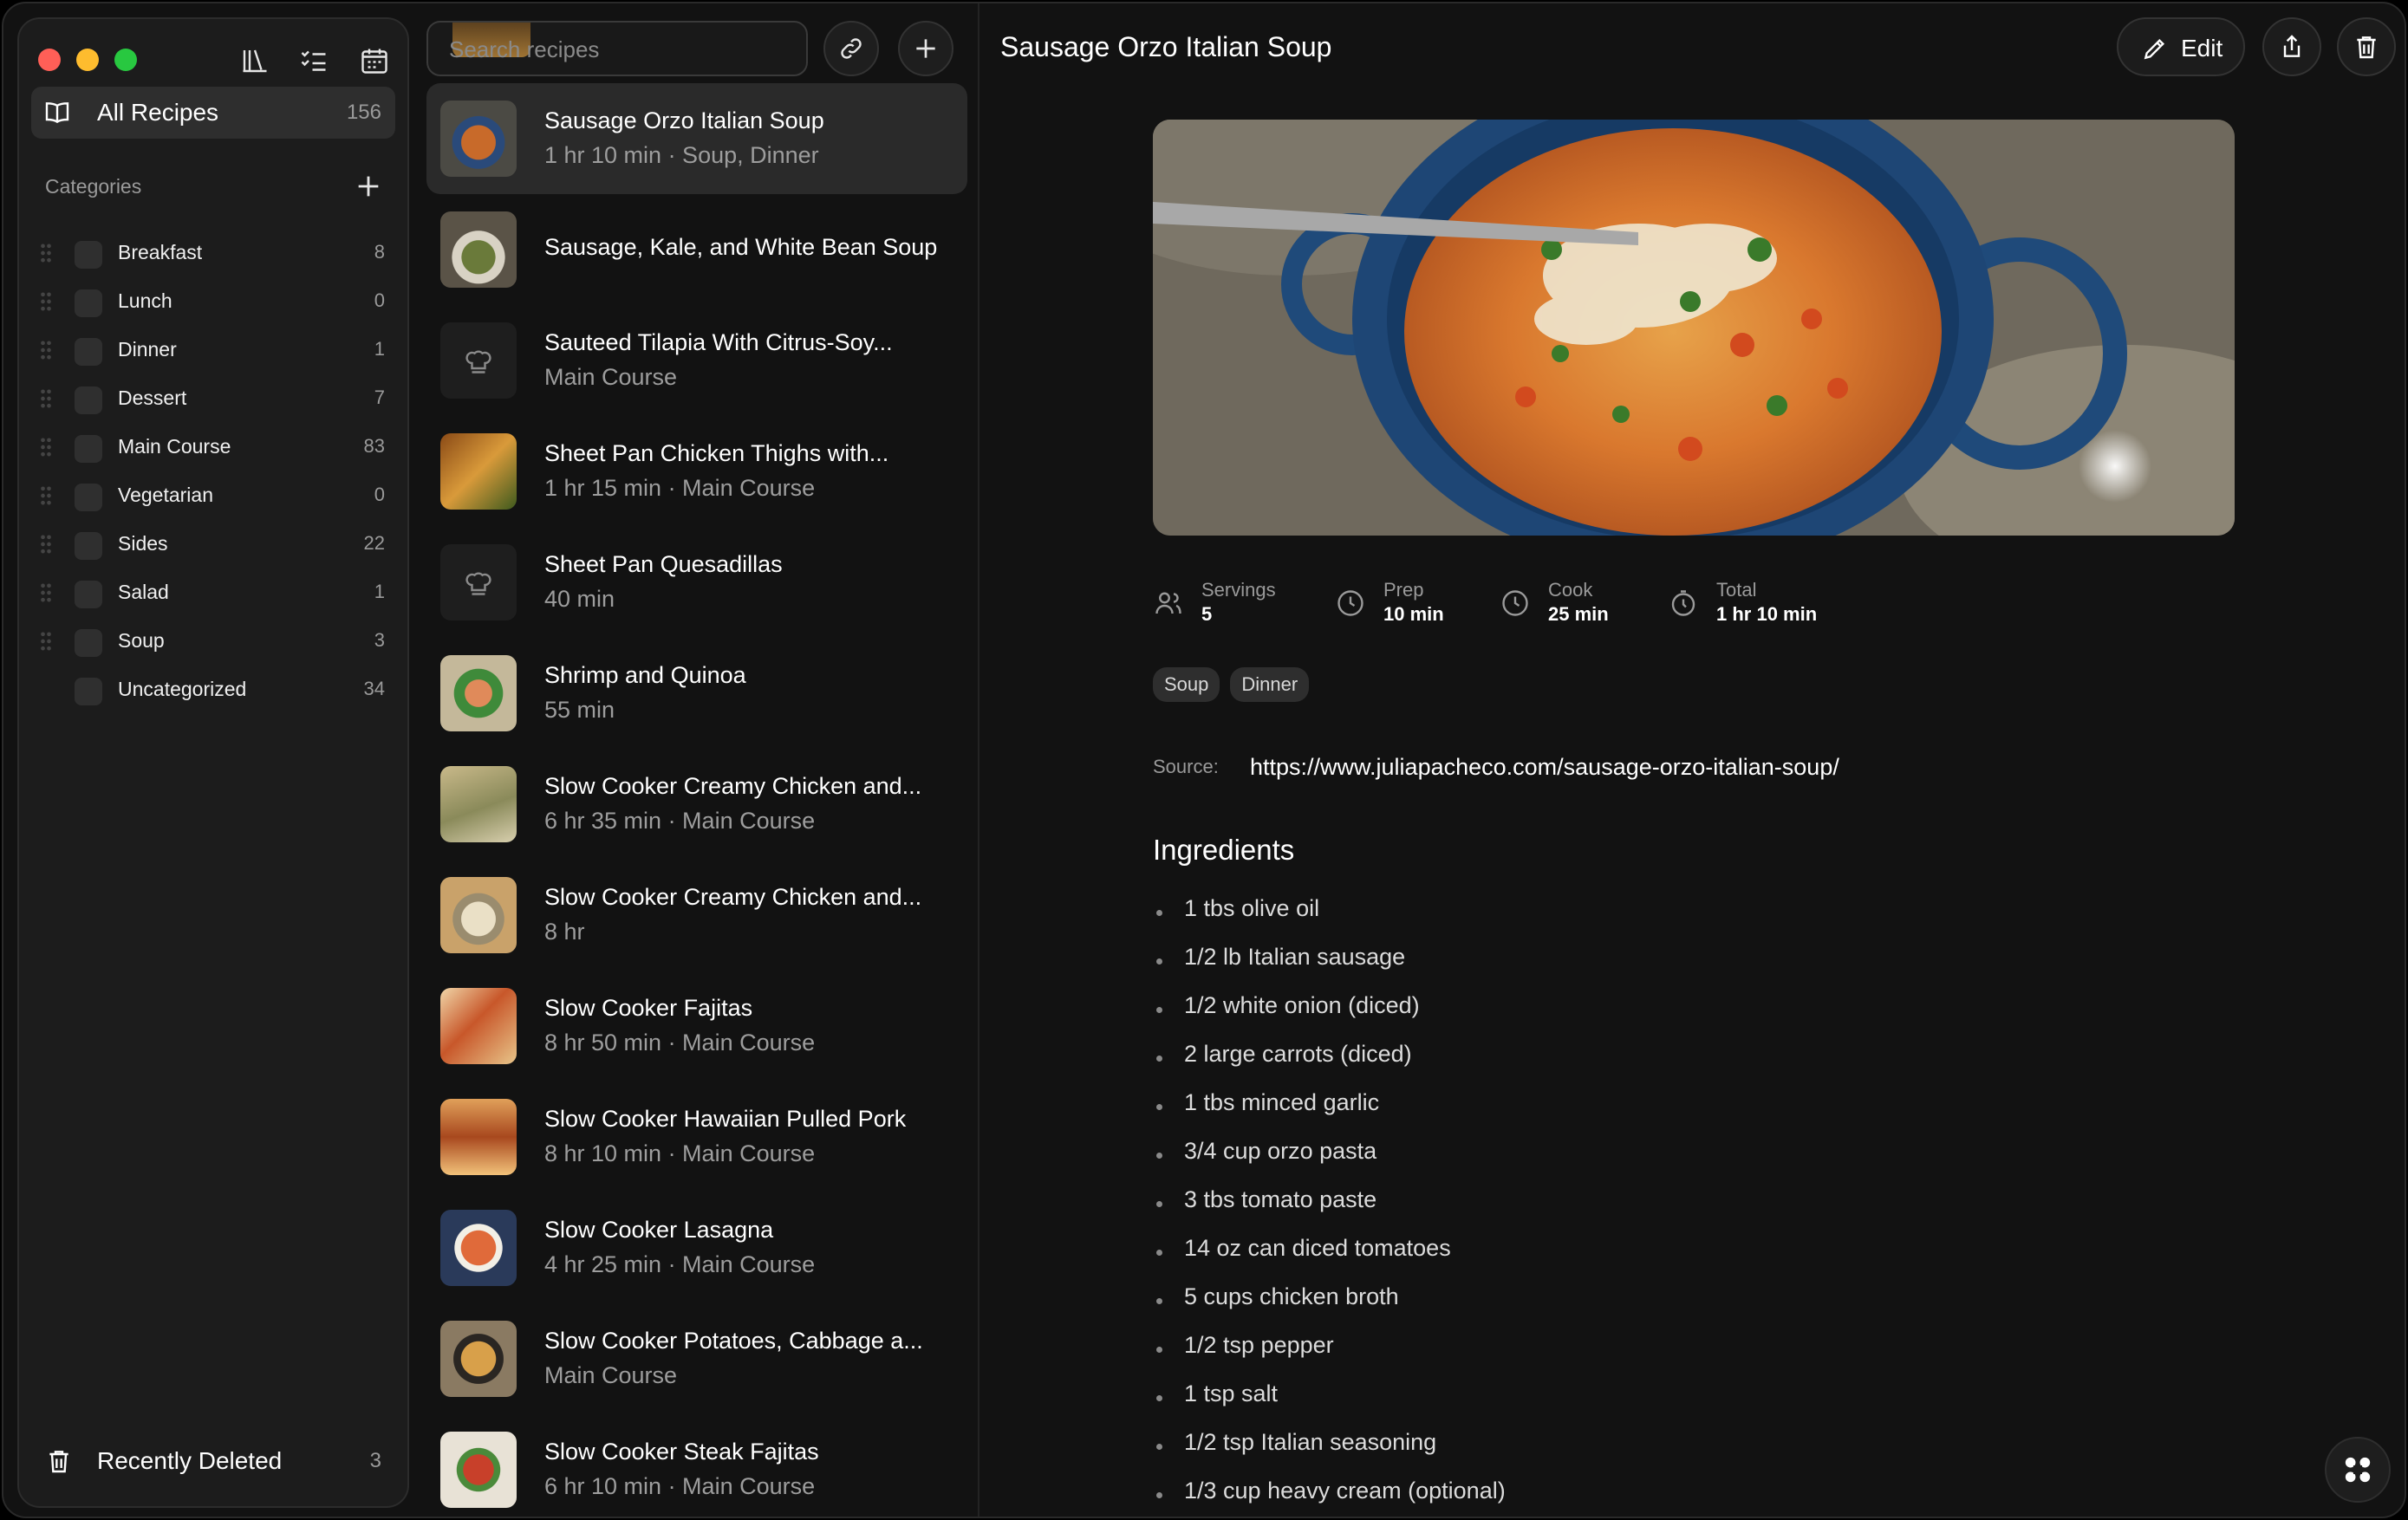  What do you see at coordinates (696, 582) in the screenshot?
I see `recipe-list-item: Sheet Pan Quesadillas 40 min` at bounding box center [696, 582].